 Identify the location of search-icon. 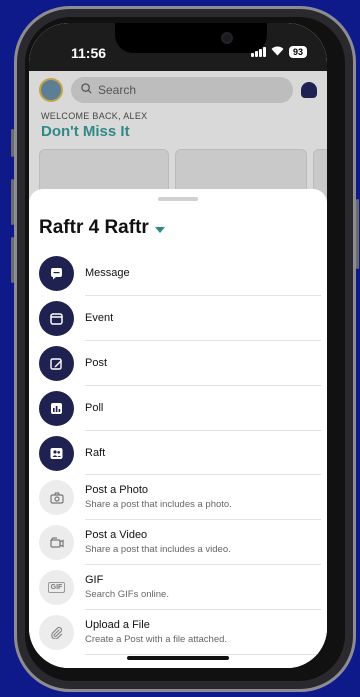
(86, 90).